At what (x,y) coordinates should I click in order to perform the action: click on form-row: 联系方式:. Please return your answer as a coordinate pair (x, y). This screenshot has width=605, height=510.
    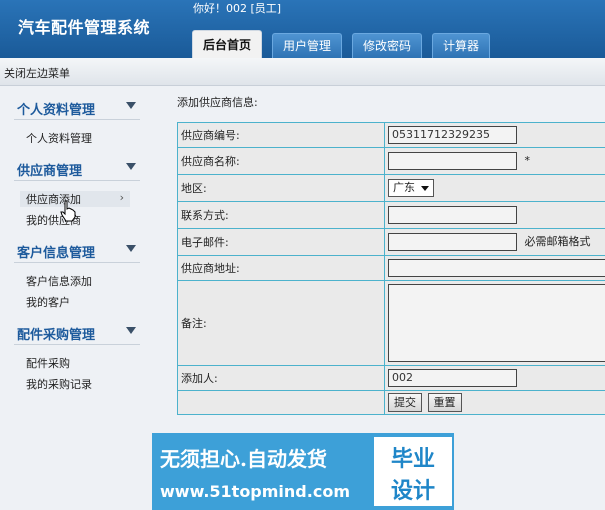
    Looking at the image, I should click on (391, 215).